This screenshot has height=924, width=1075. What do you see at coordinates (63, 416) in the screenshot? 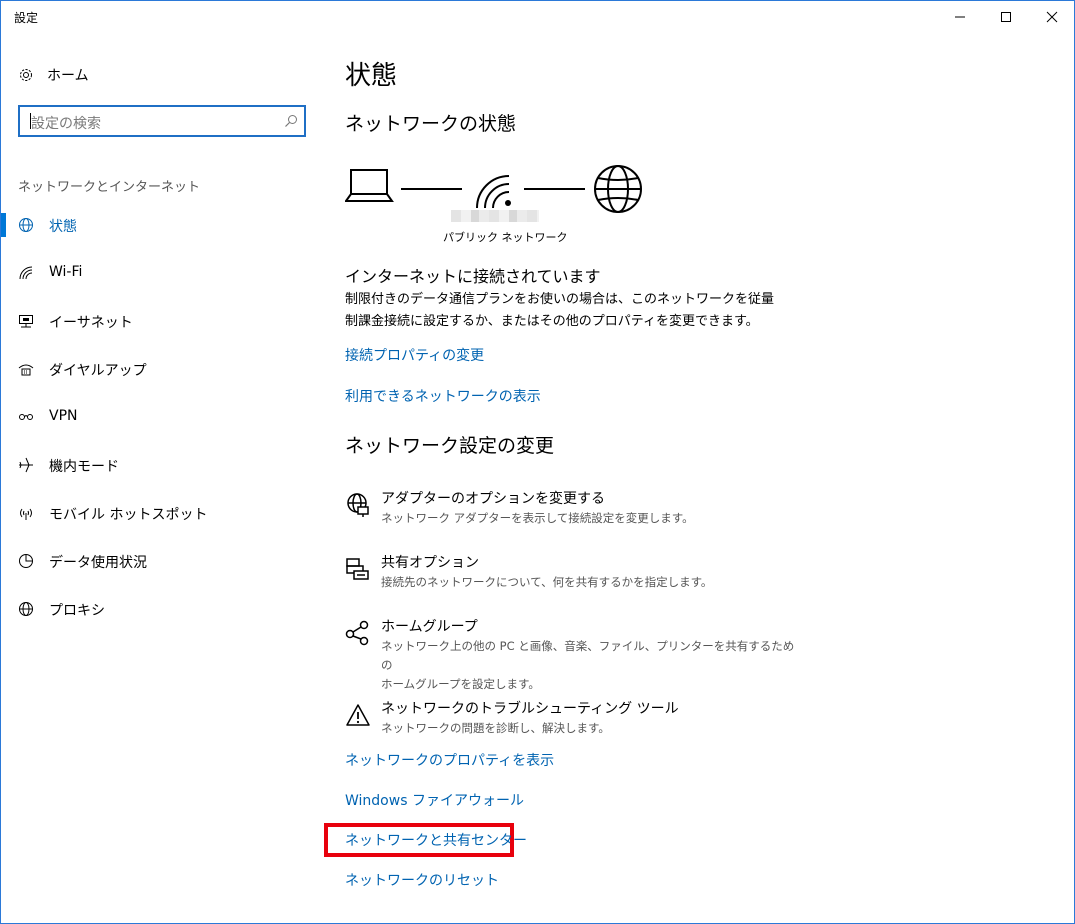
I see `sidebar-item-label: VPN` at bounding box center [63, 416].